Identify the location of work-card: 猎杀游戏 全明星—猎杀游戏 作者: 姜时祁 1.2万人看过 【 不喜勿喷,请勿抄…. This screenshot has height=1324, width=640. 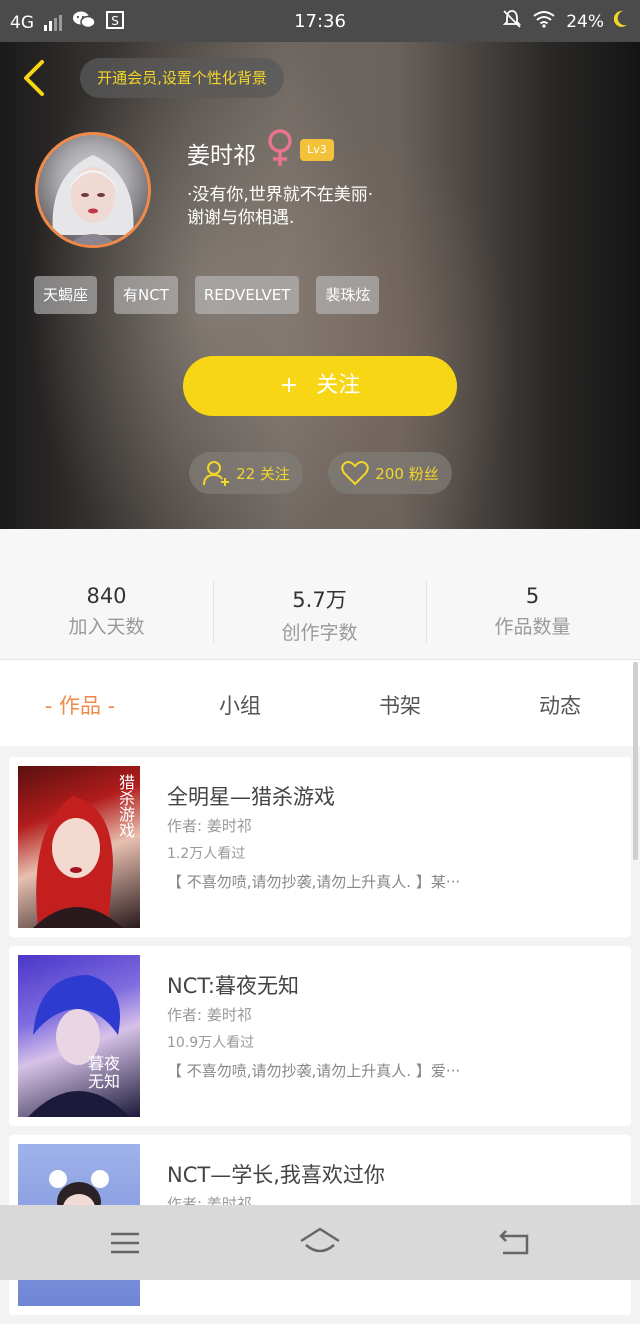
(320, 847).